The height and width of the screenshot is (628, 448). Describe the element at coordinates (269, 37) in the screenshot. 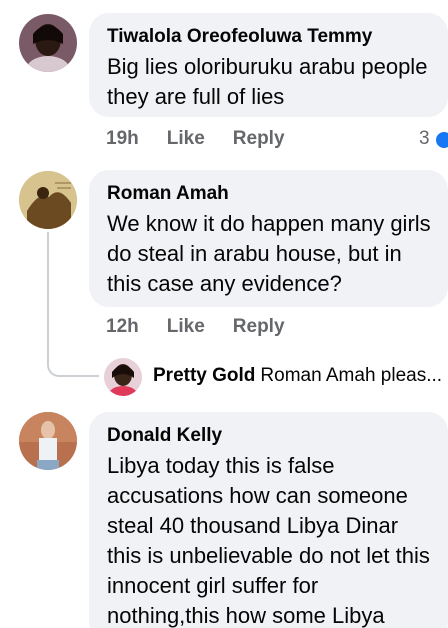

I see `comment-author: Tiwalola Oreofeoluwa Temmy` at that location.